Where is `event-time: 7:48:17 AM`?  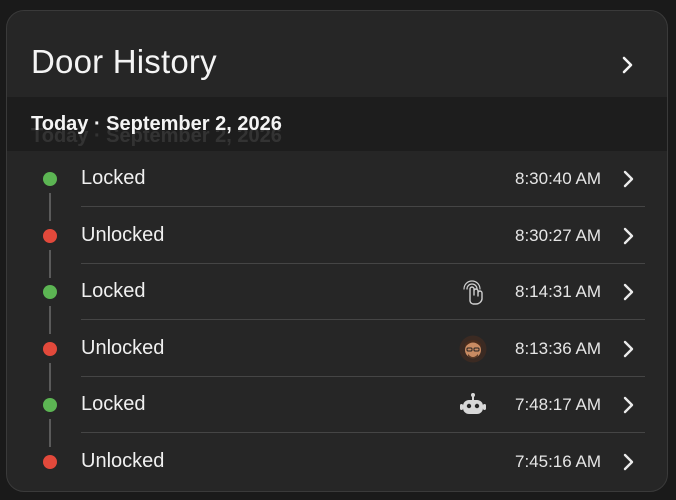
event-time: 7:48:17 AM is located at coordinates (557, 404).